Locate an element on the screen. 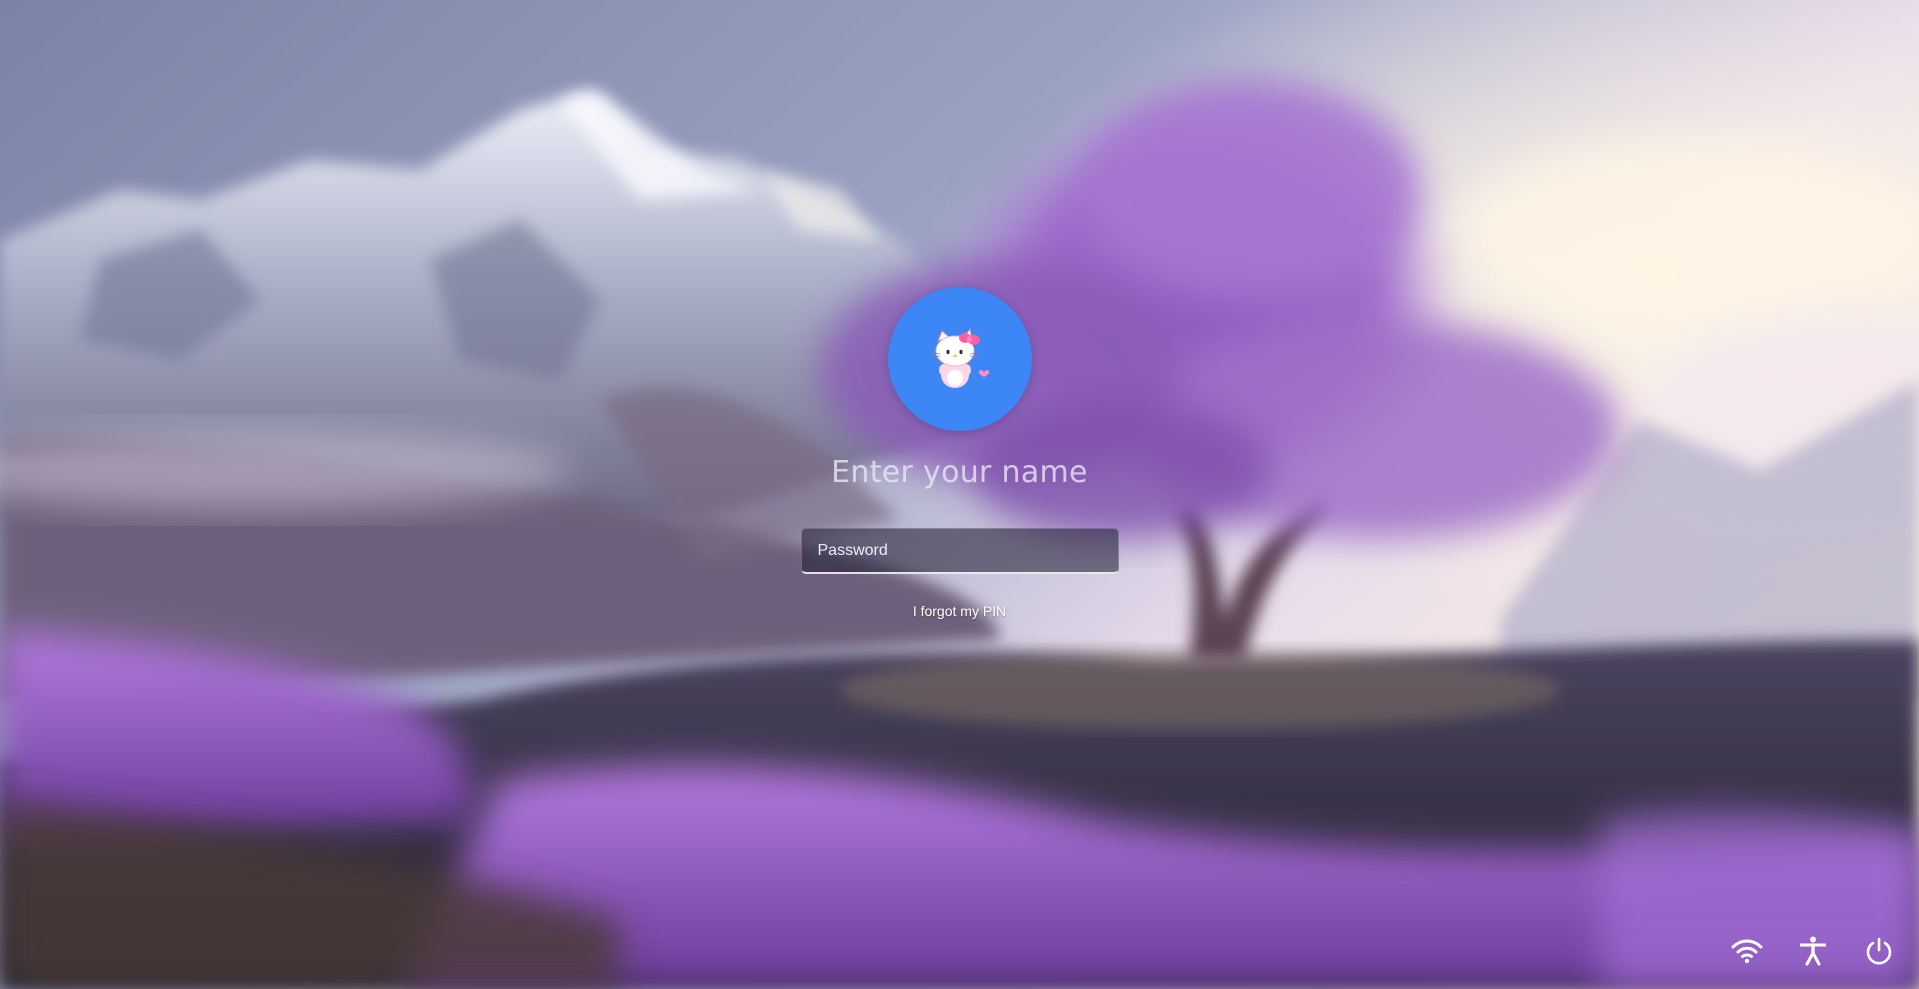 The height and width of the screenshot is (989, 1919). user-avatar is located at coordinates (959, 359).